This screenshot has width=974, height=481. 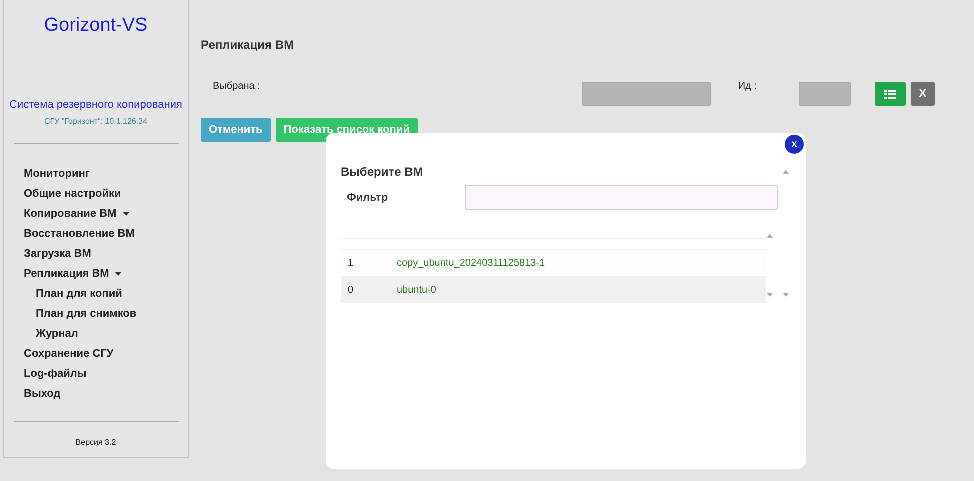 I want to click on filter-label: Фильтр, so click(x=368, y=198).